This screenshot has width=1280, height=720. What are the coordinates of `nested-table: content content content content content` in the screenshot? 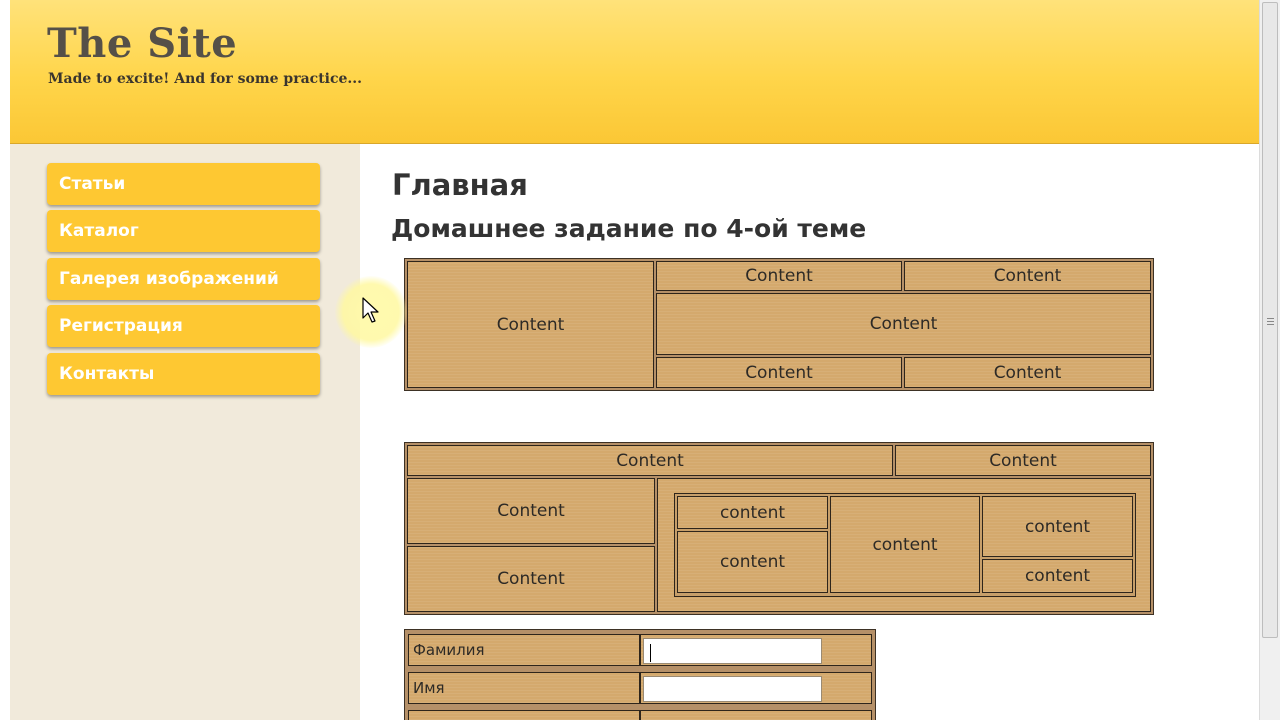 It's located at (905, 545).